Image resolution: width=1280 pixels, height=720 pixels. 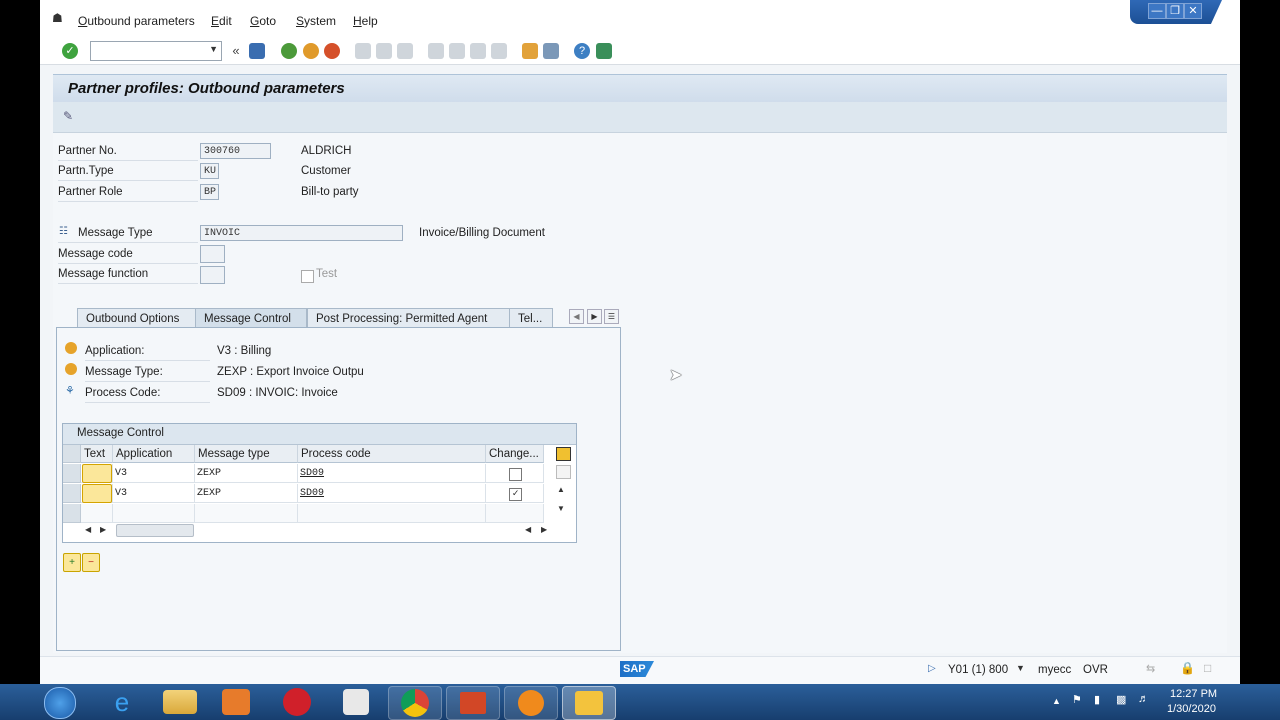 What do you see at coordinates (97, 454) in the screenshot?
I see `col-header-text: Text` at bounding box center [97, 454].